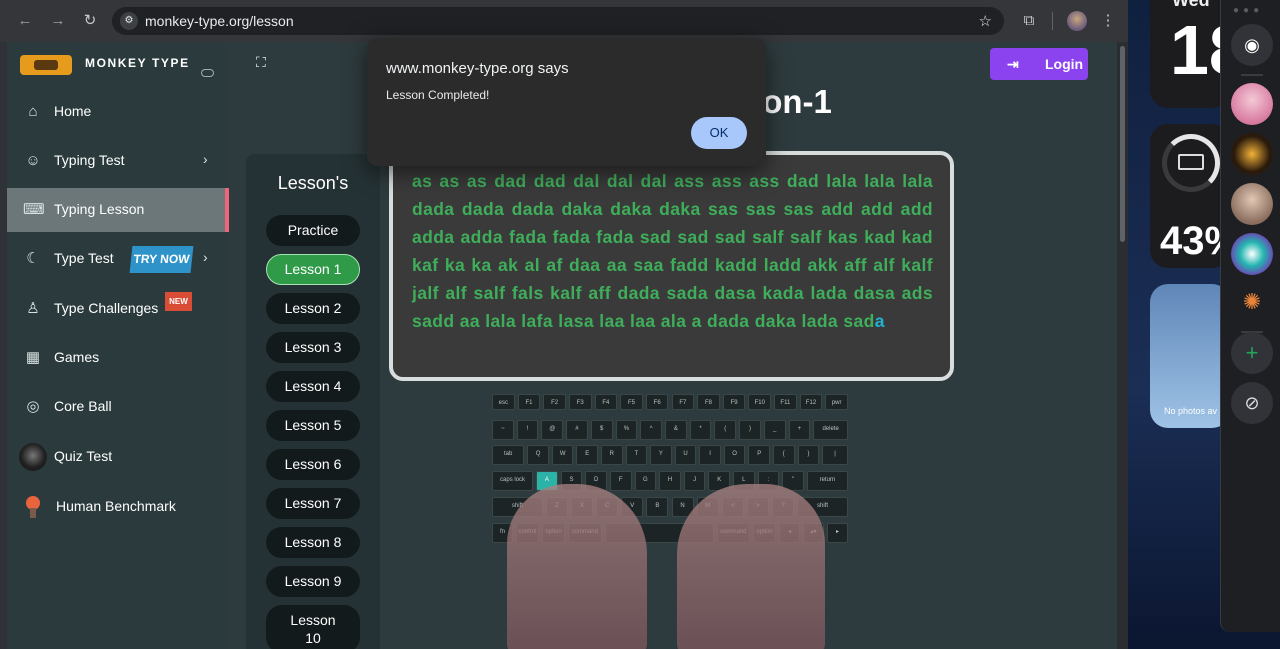 Image resolution: width=1280 pixels, height=649 pixels. I want to click on brand-name: MONKEY TYPE, so click(137, 63).